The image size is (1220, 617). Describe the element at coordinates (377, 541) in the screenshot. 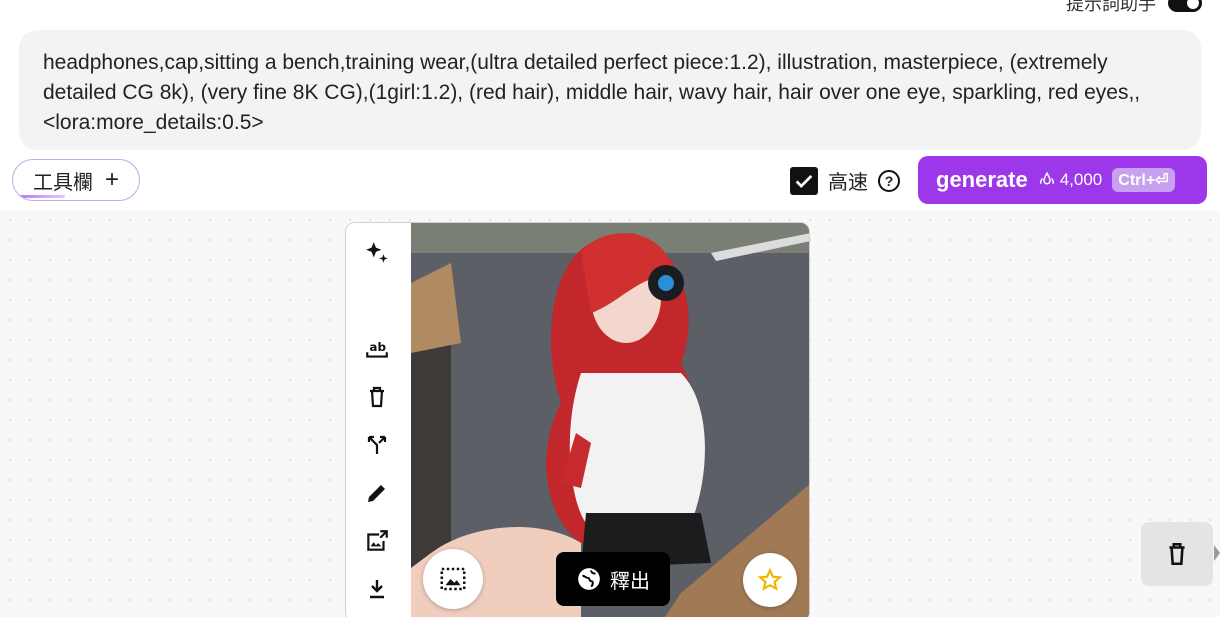

I see `image-export-icon` at that location.